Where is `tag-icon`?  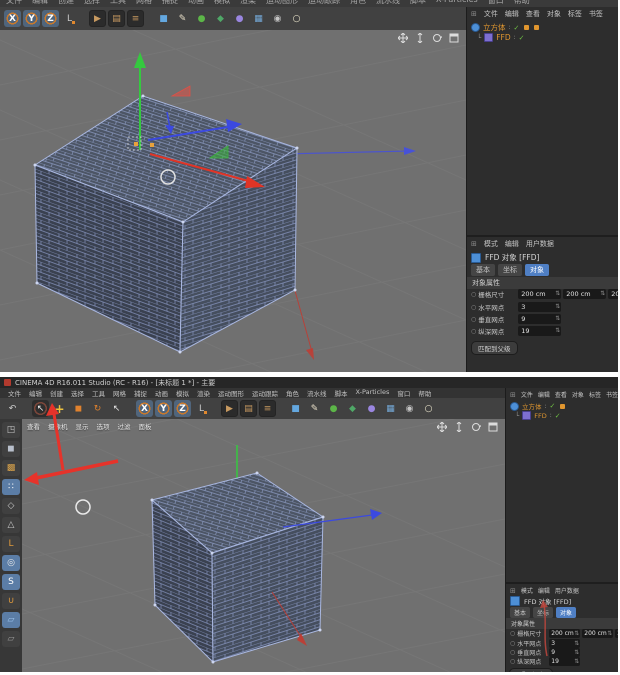 tag-icon is located at coordinates (537, 27).